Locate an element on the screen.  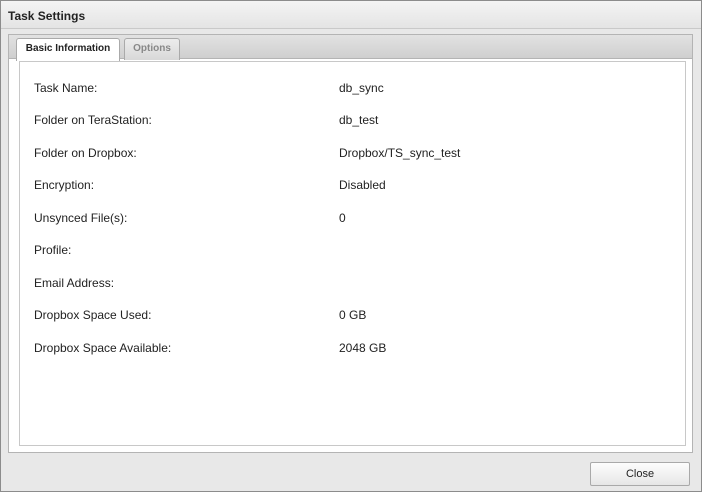
tab-strip: Basic Information Options is located at coordinates (350, 48).